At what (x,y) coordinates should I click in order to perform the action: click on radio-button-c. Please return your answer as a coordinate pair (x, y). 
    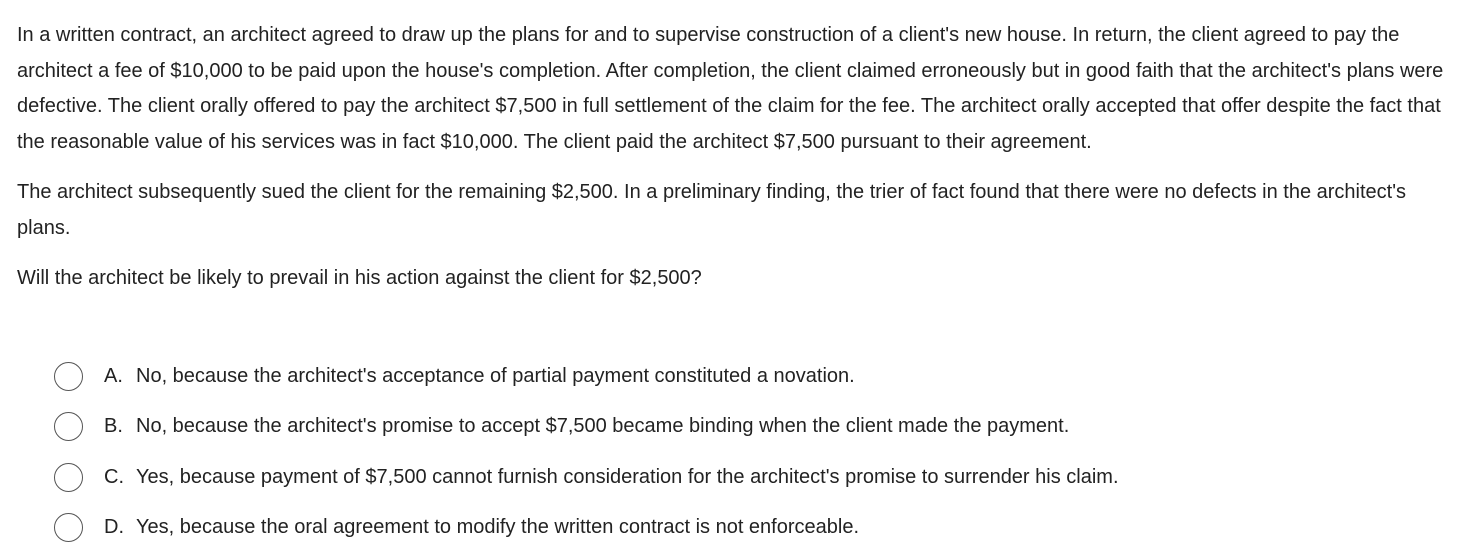
    Looking at the image, I should click on (68, 477).